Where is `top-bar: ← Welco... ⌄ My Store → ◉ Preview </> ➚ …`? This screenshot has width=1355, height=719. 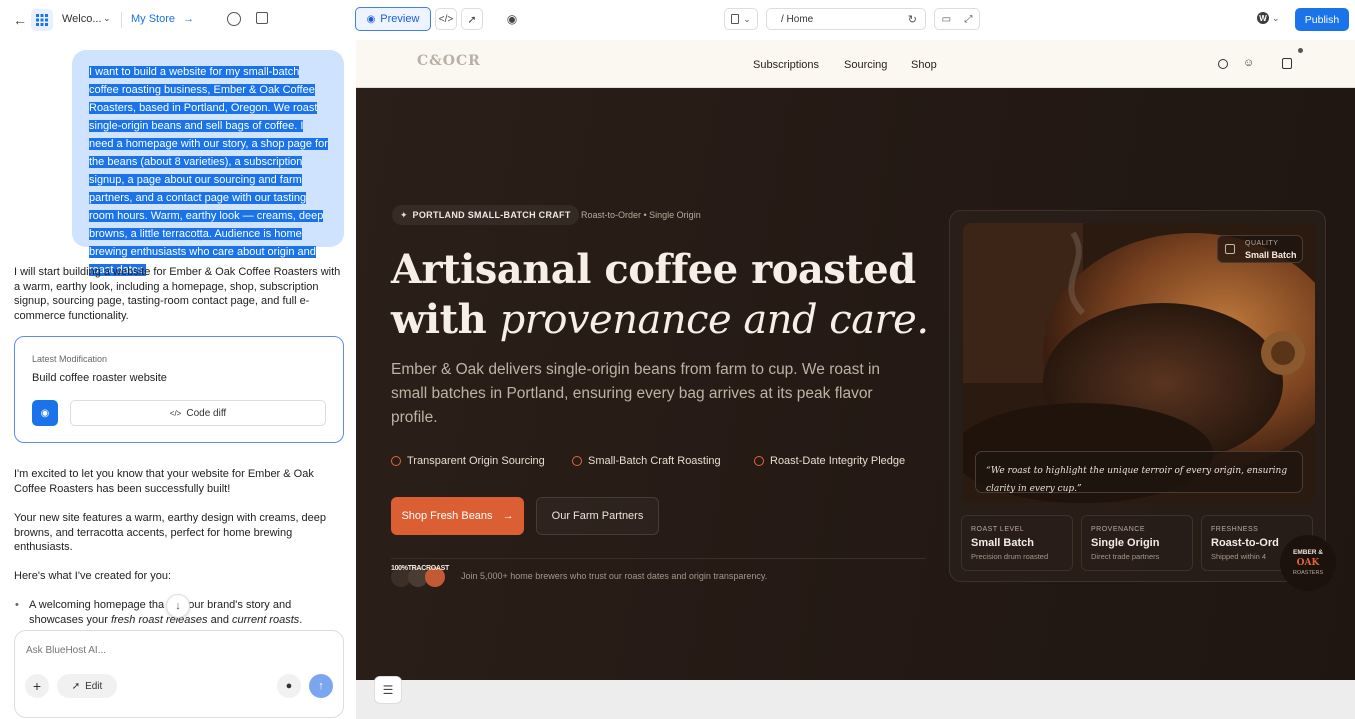 top-bar: ← Welco... ⌄ My Store → ◉ Preview </> ➚ … is located at coordinates (677, 20).